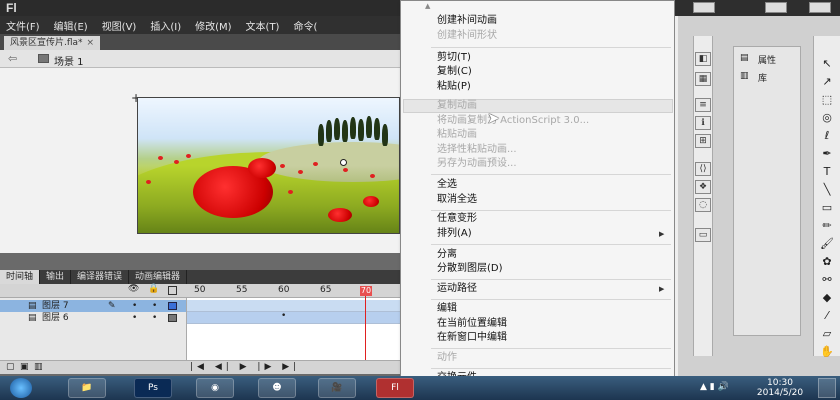 Image resolution: width=840 pixels, height=400 pixels. Describe the element at coordinates (820, 7) in the screenshot. I see `close-window-button` at that location.